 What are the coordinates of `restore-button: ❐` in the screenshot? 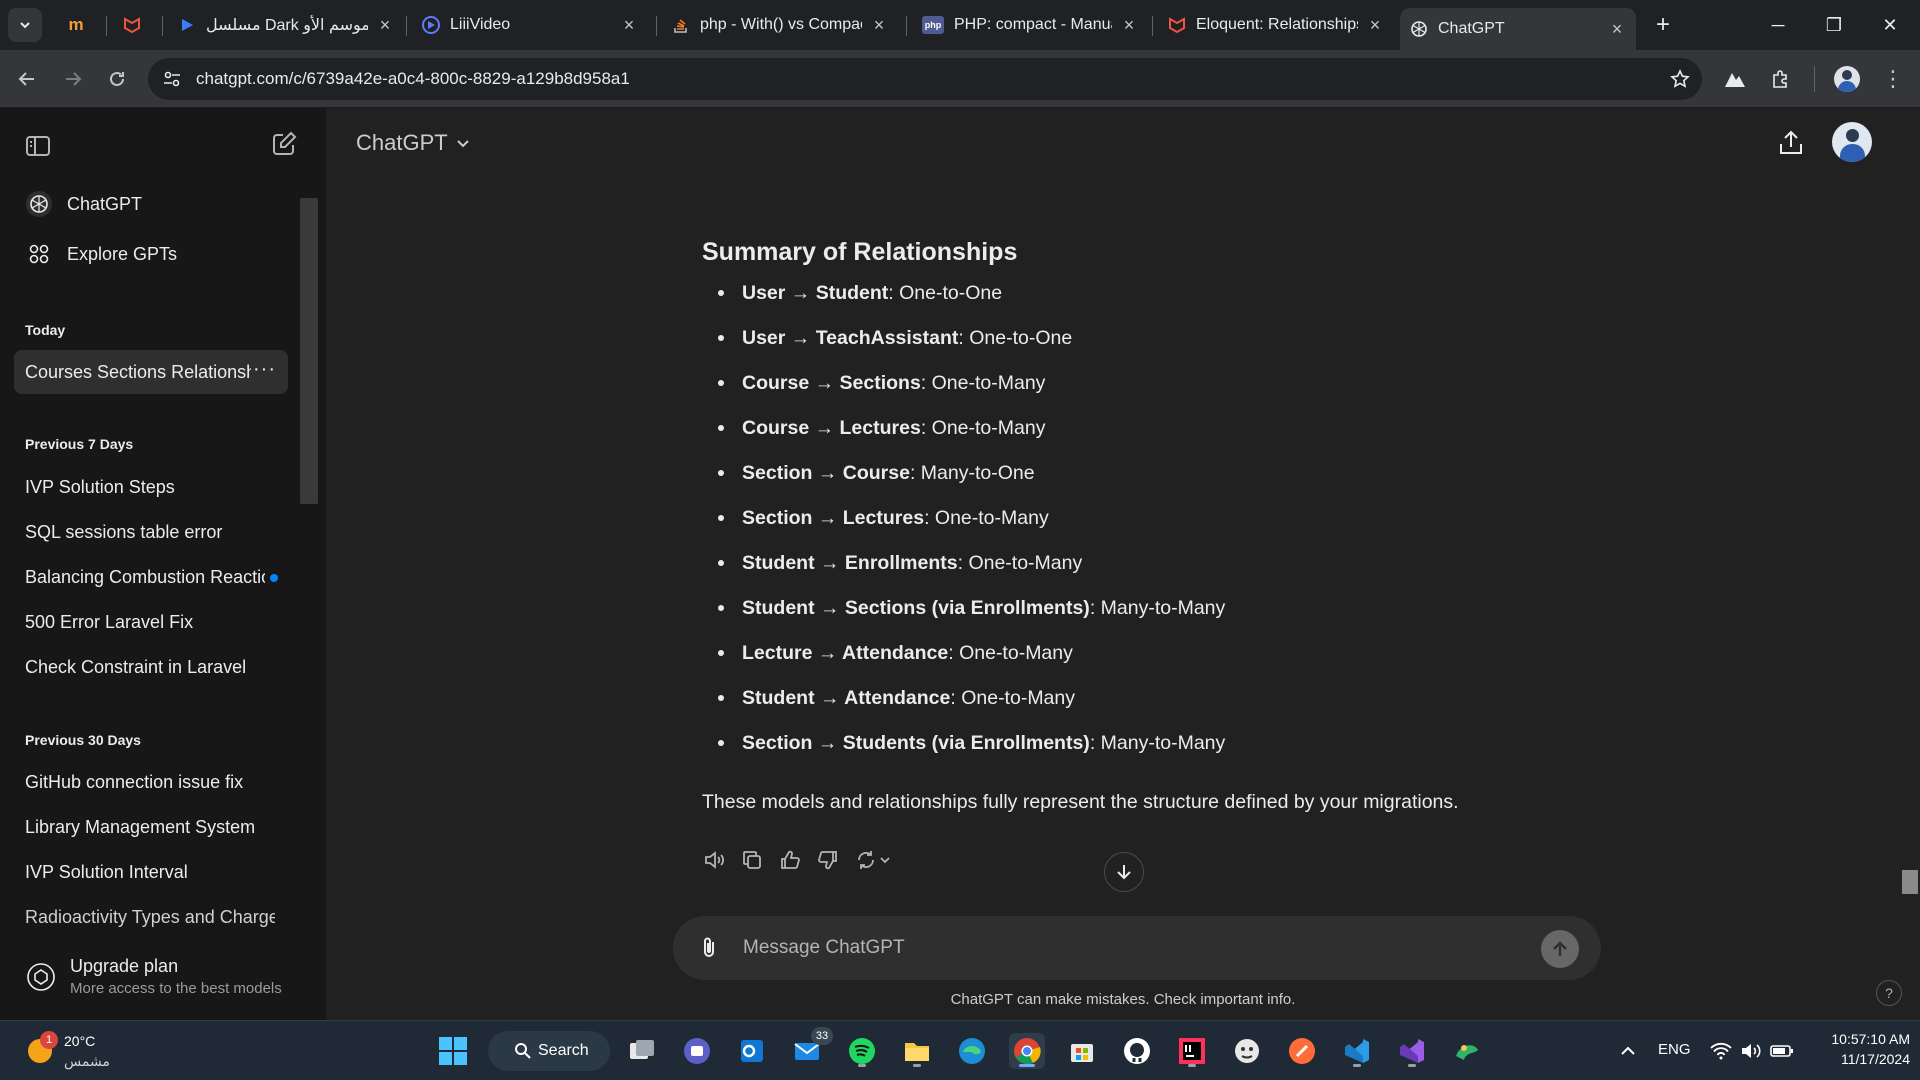 It's located at (1834, 25).